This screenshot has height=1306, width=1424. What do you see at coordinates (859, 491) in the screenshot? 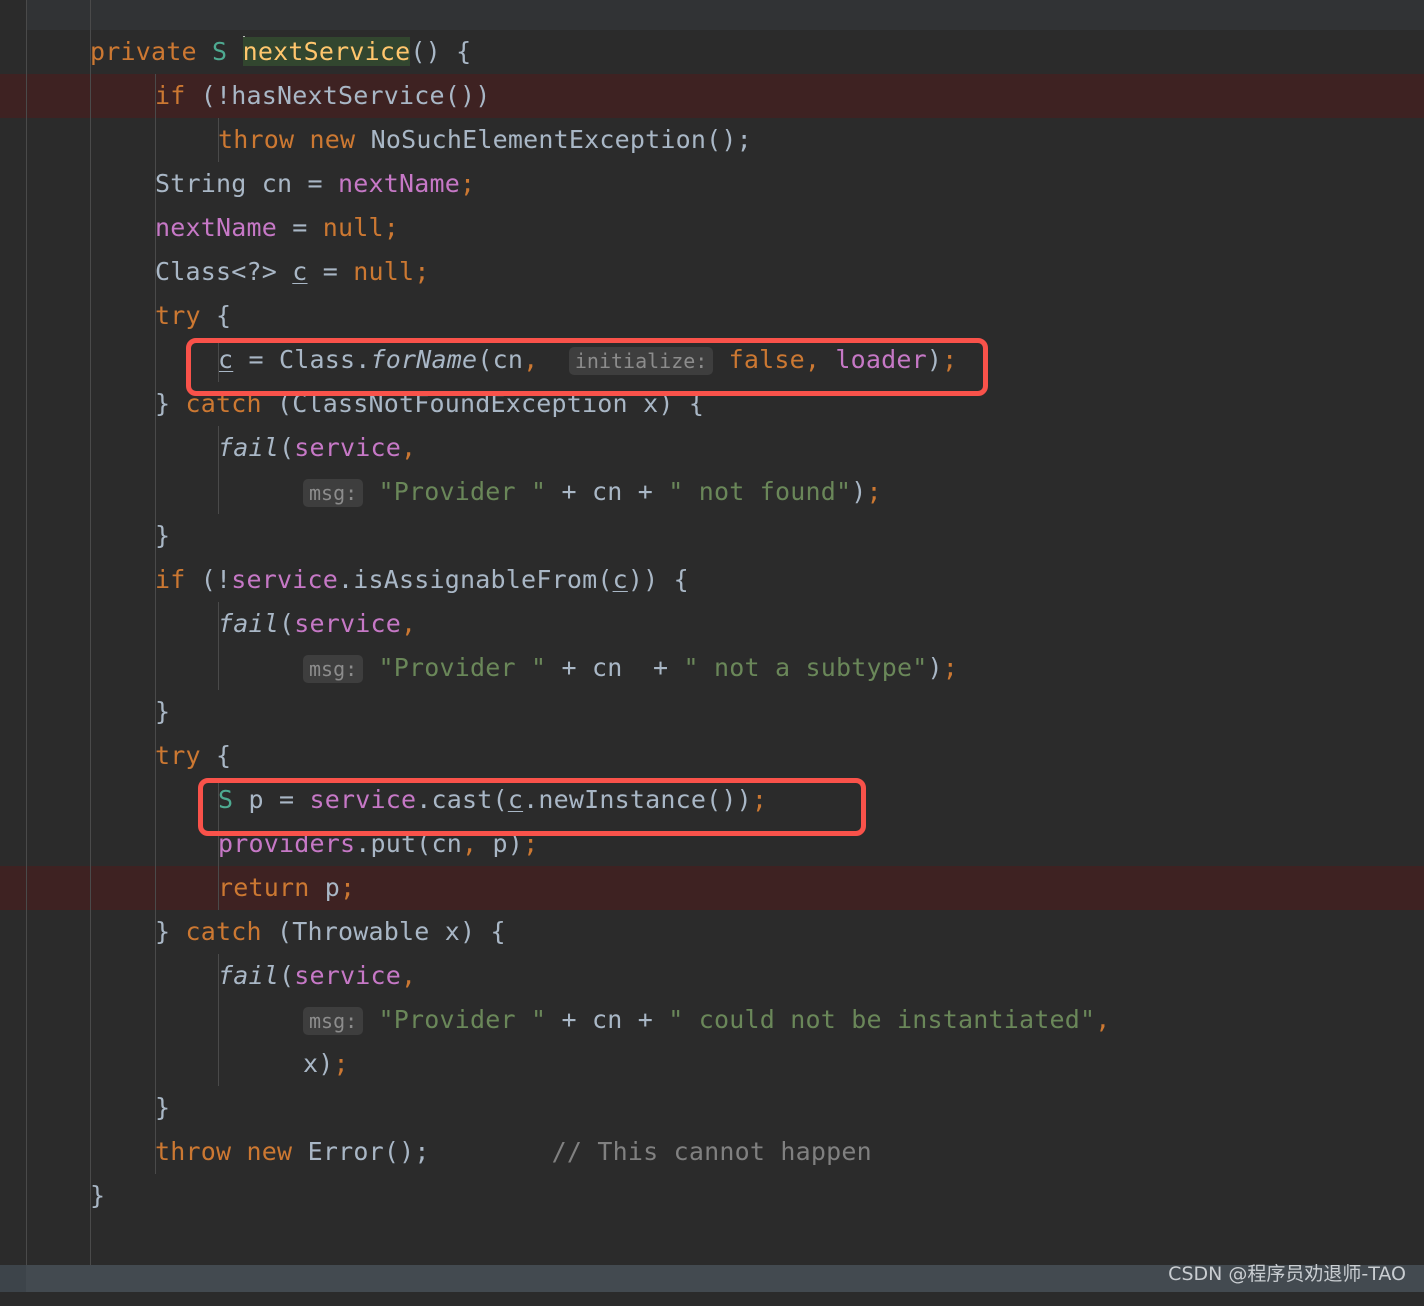
I see `token-paren: )` at bounding box center [859, 491].